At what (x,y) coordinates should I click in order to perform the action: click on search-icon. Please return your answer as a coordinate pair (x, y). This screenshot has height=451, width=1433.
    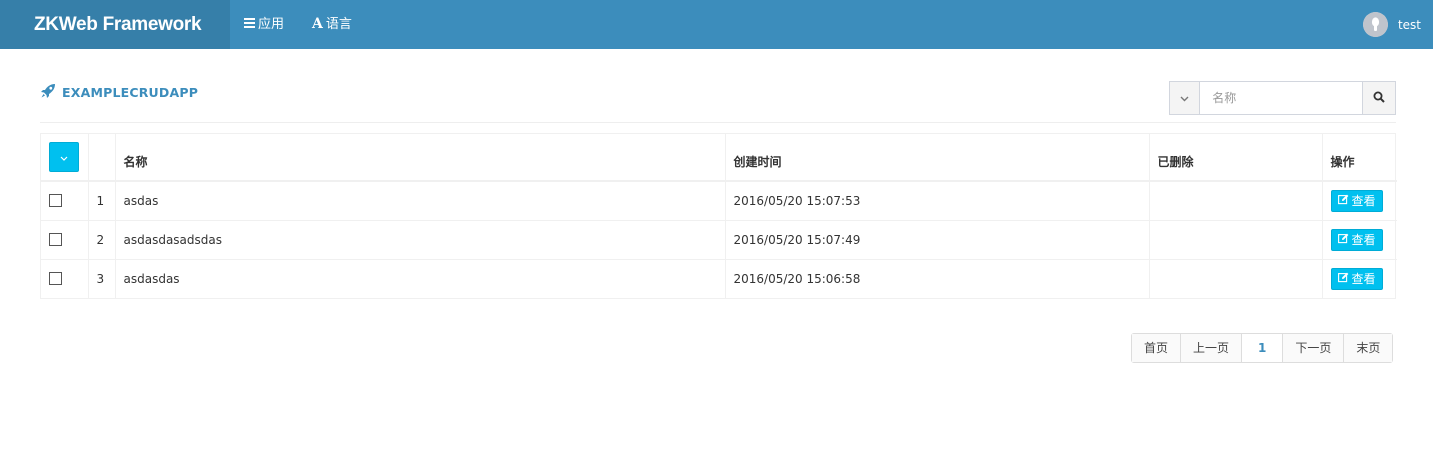
    Looking at the image, I should click on (1379, 98).